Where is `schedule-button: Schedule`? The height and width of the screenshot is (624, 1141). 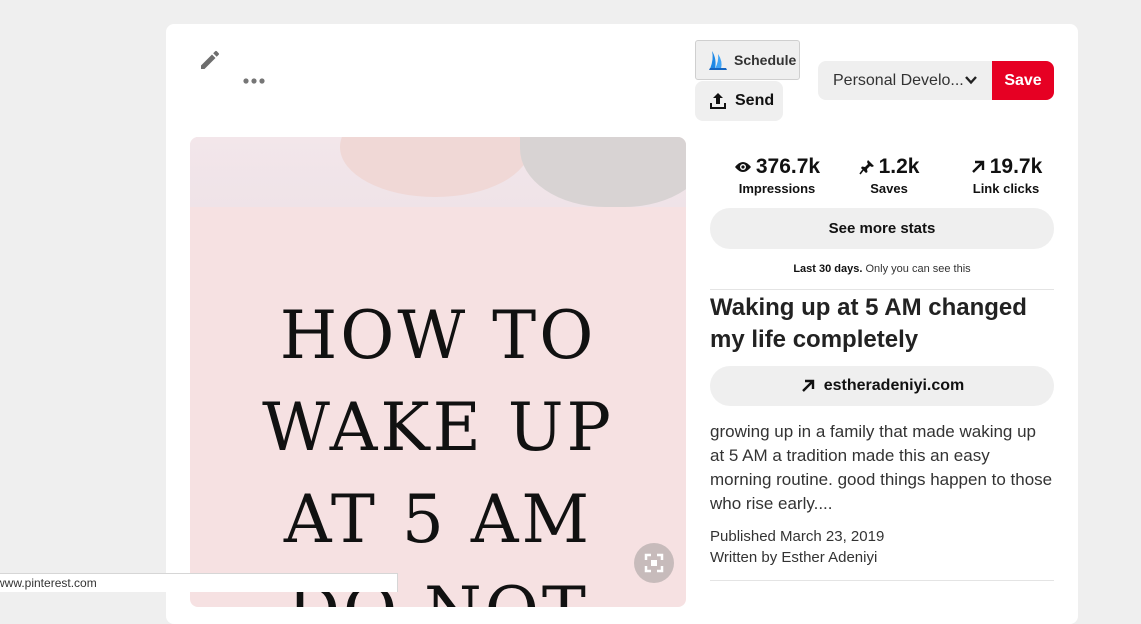
schedule-button: Schedule is located at coordinates (747, 60).